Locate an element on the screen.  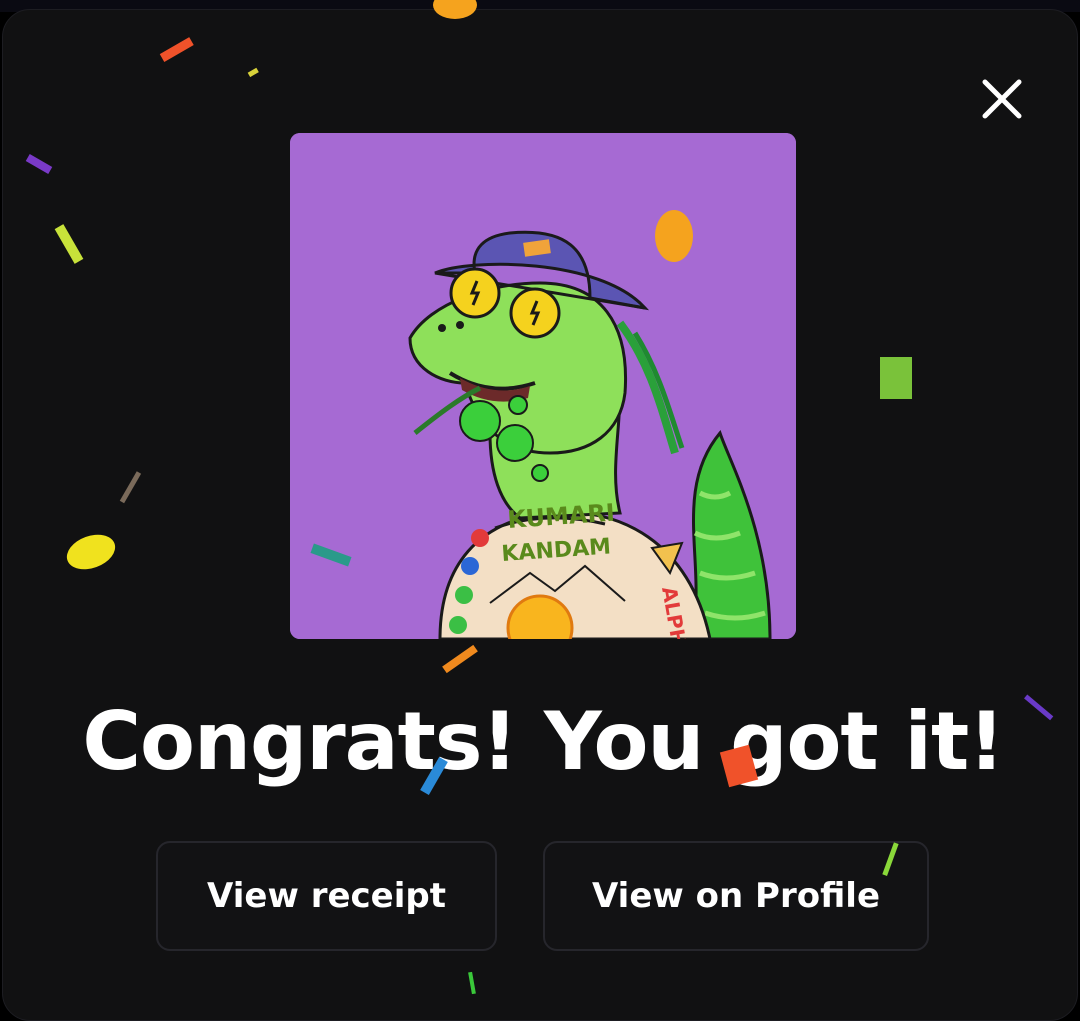
close-button is located at coordinates (1002, 99).